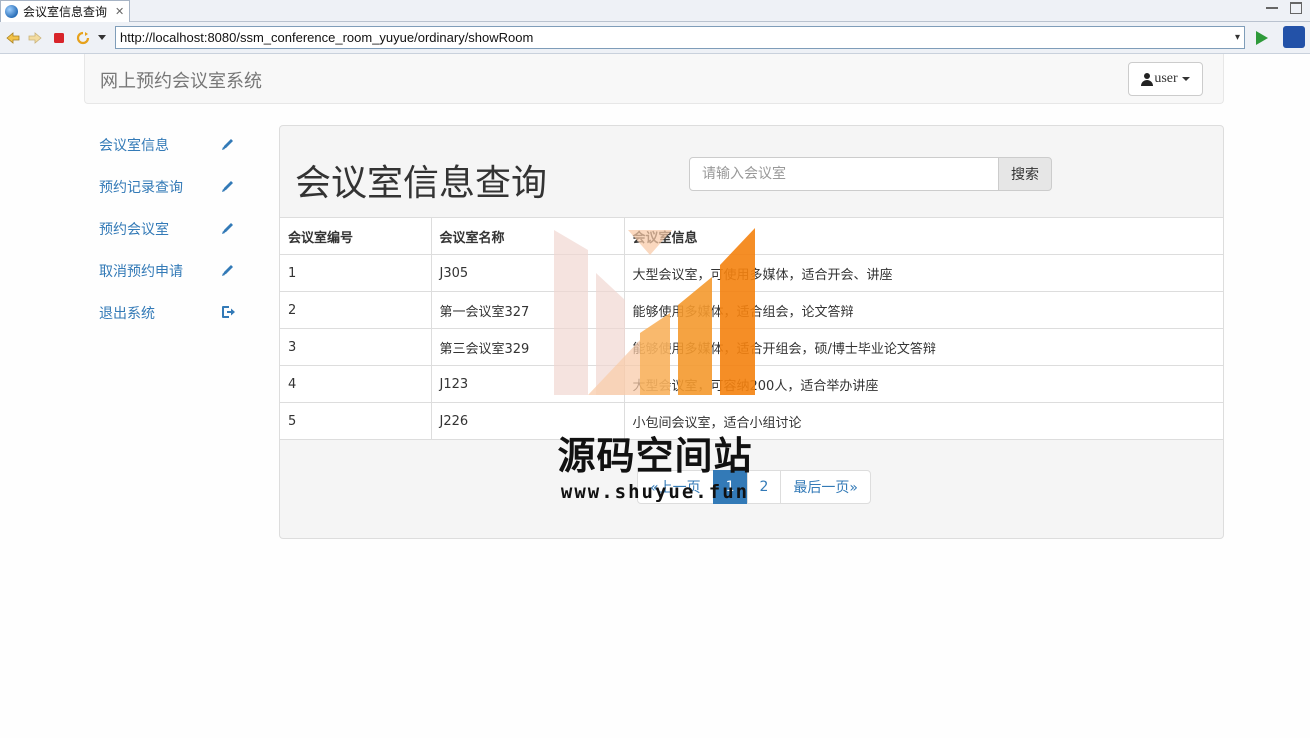 Image resolution: width=1310 pixels, height=738 pixels. I want to click on sidebar-item-label: 取消预约申请, so click(141, 271).